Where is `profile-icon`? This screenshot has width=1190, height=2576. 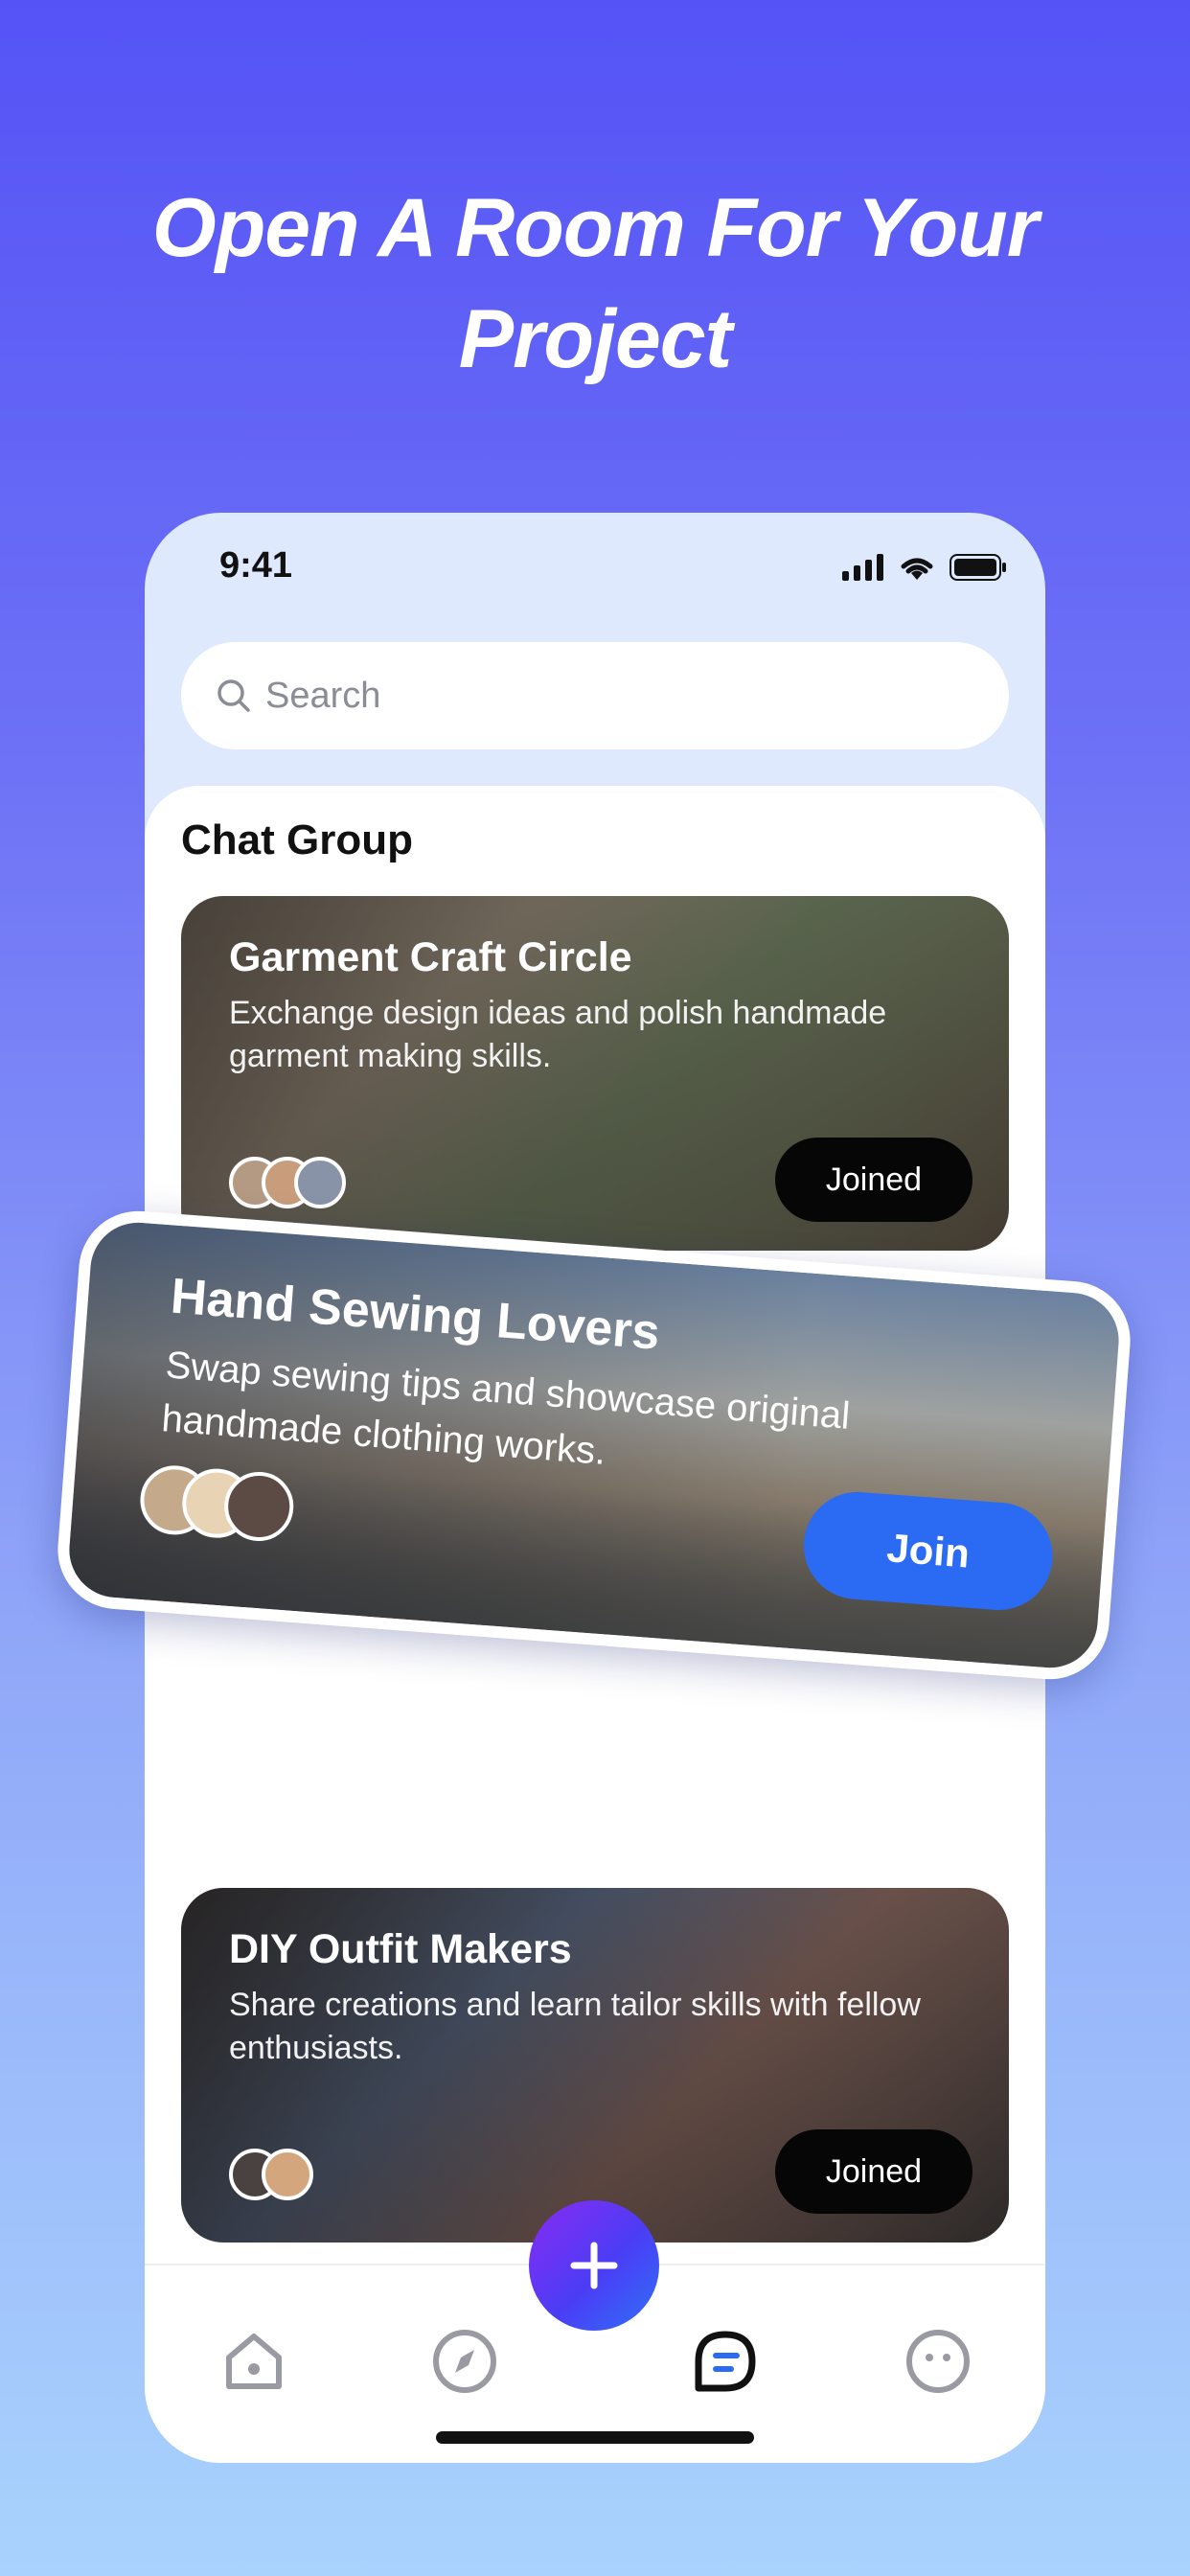
profile-icon is located at coordinates (938, 2361).